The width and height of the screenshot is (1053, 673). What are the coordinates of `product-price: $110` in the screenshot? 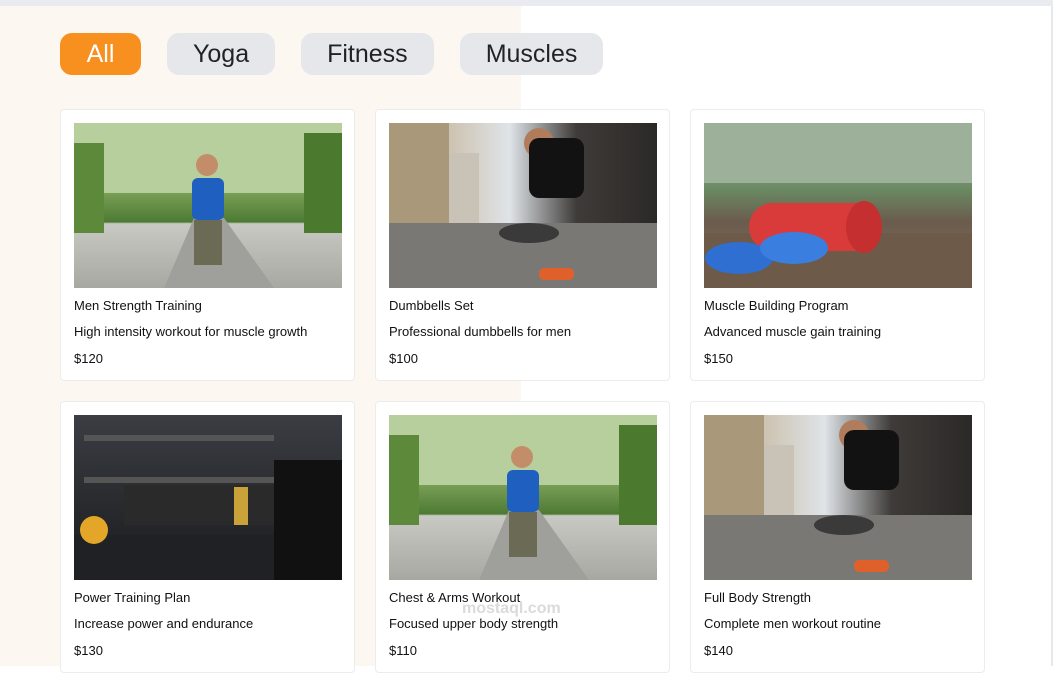 It's located at (403, 650).